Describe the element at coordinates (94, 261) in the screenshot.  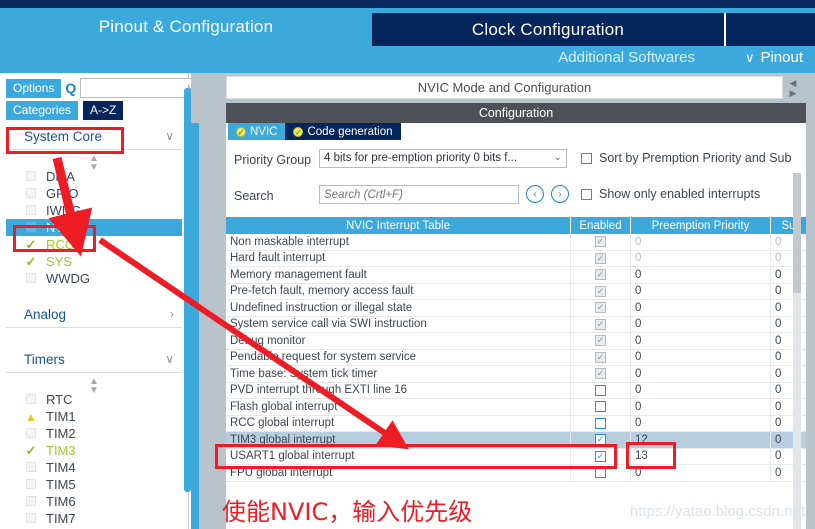
I see `sidebar-item-sys: ✓ SYS` at that location.